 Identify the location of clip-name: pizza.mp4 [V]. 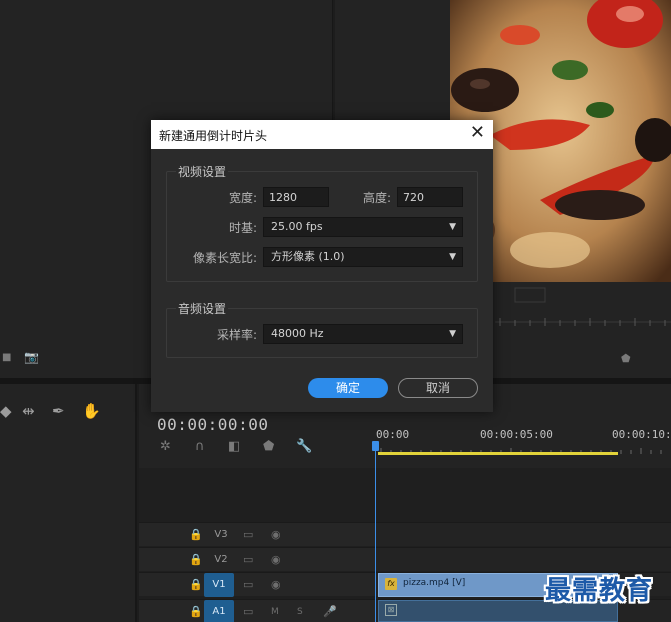
(434, 583).